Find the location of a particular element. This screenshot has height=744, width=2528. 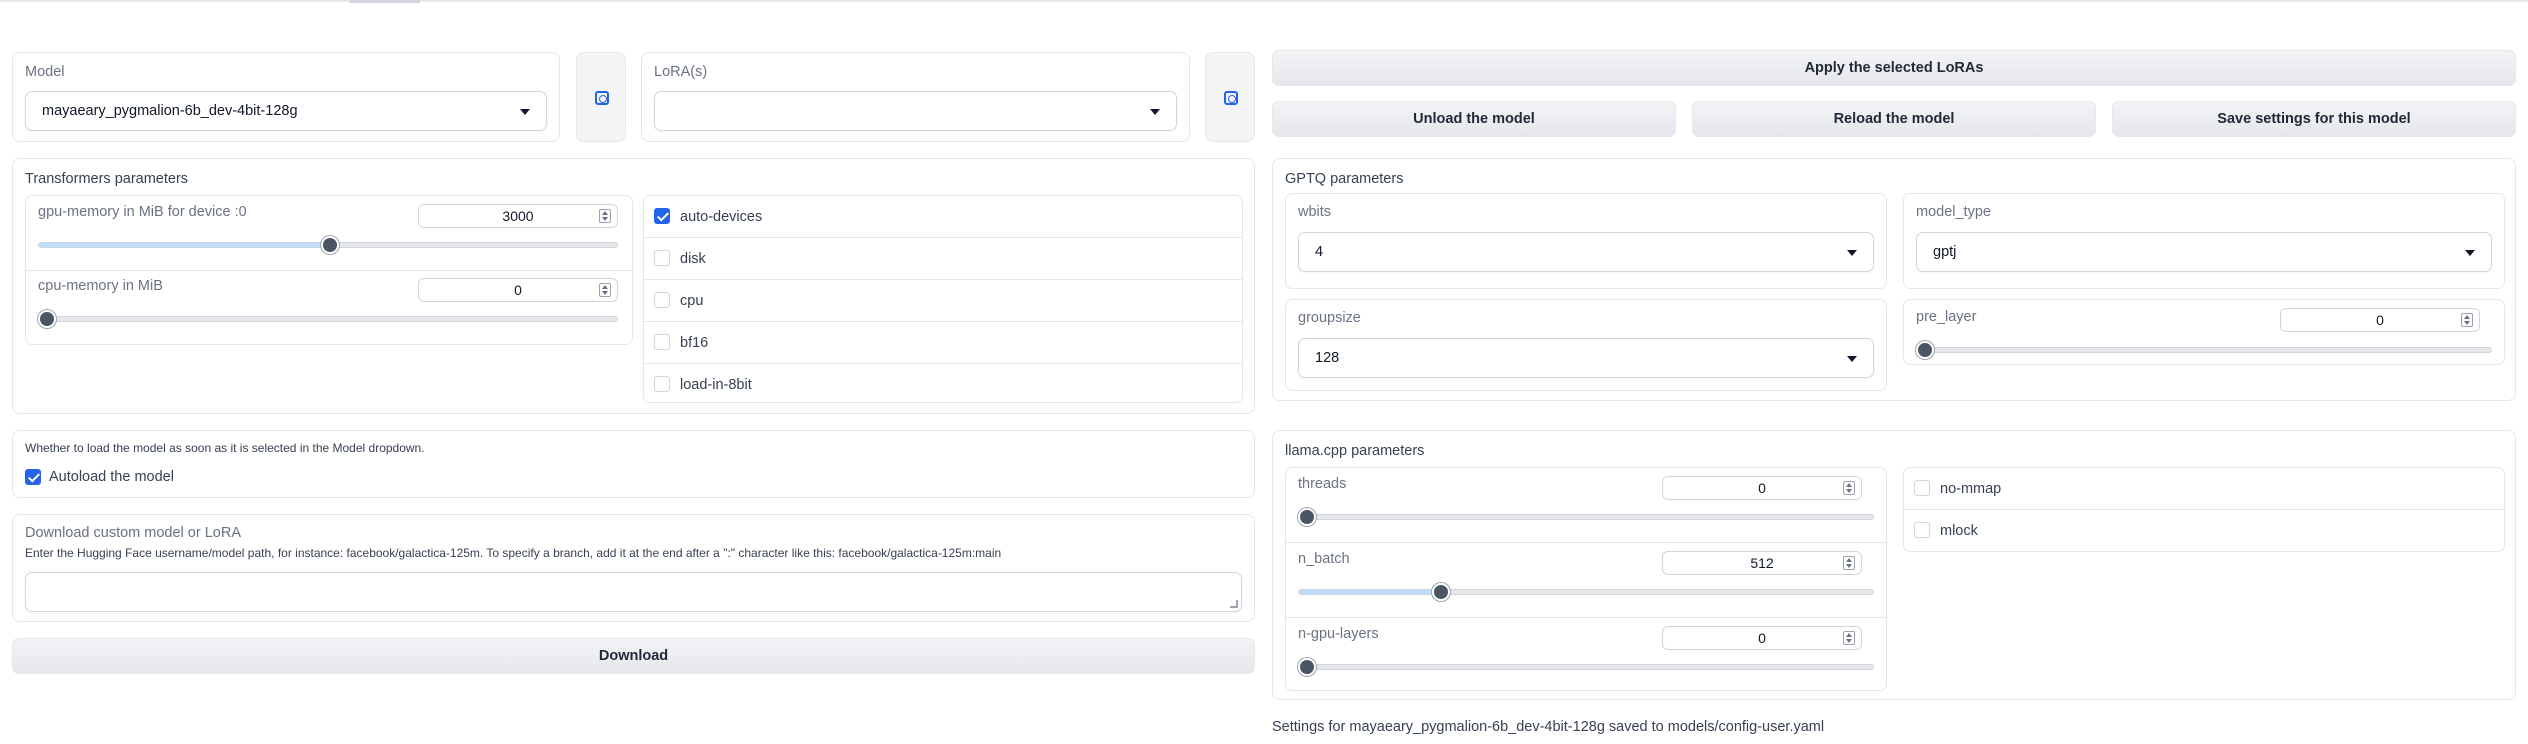

download-button: Download is located at coordinates (633, 656).